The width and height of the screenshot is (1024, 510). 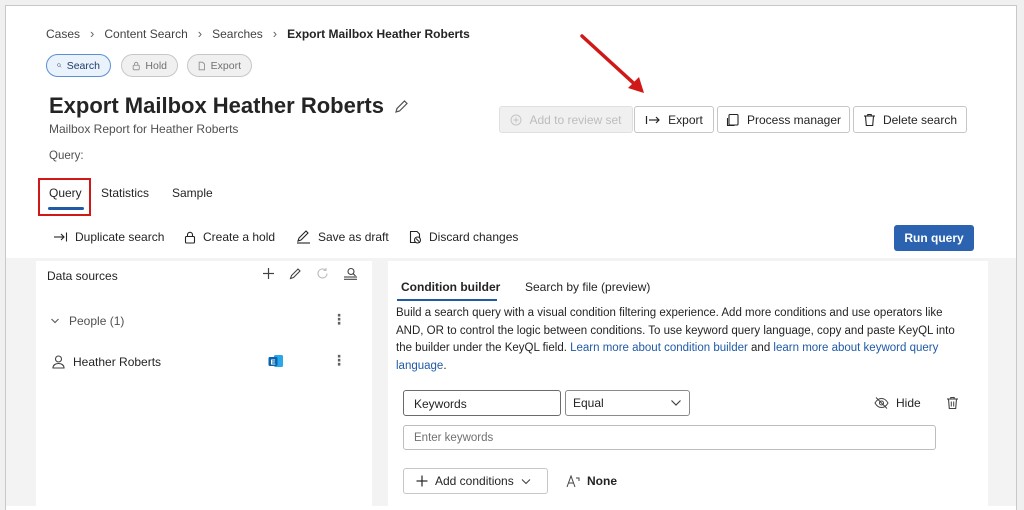 I want to click on tab-statistics: Statistics, so click(x=125, y=193).